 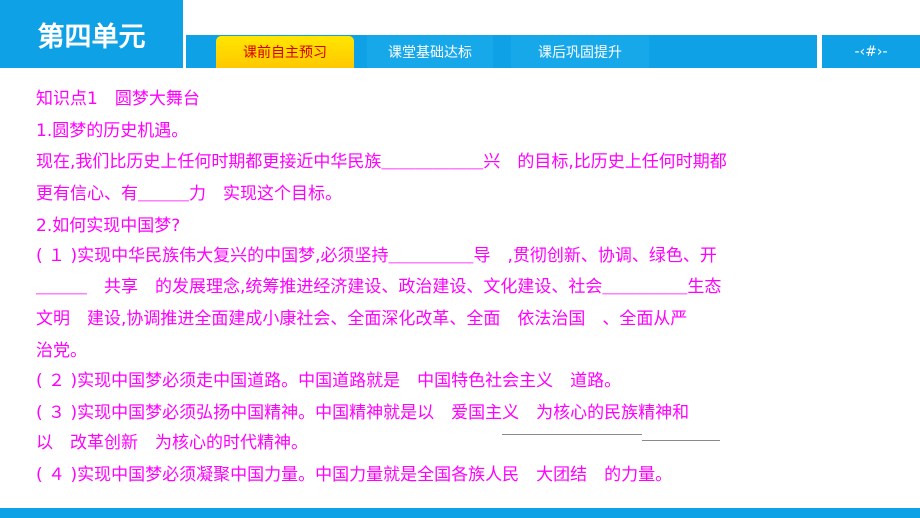 I want to click on section-heading-1: 1.圆梦的历史机遇。, so click(x=112, y=131).